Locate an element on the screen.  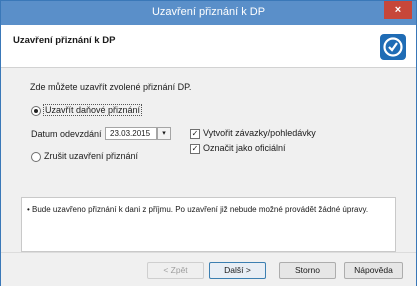
help-button: Nápověda is located at coordinates (373, 270).